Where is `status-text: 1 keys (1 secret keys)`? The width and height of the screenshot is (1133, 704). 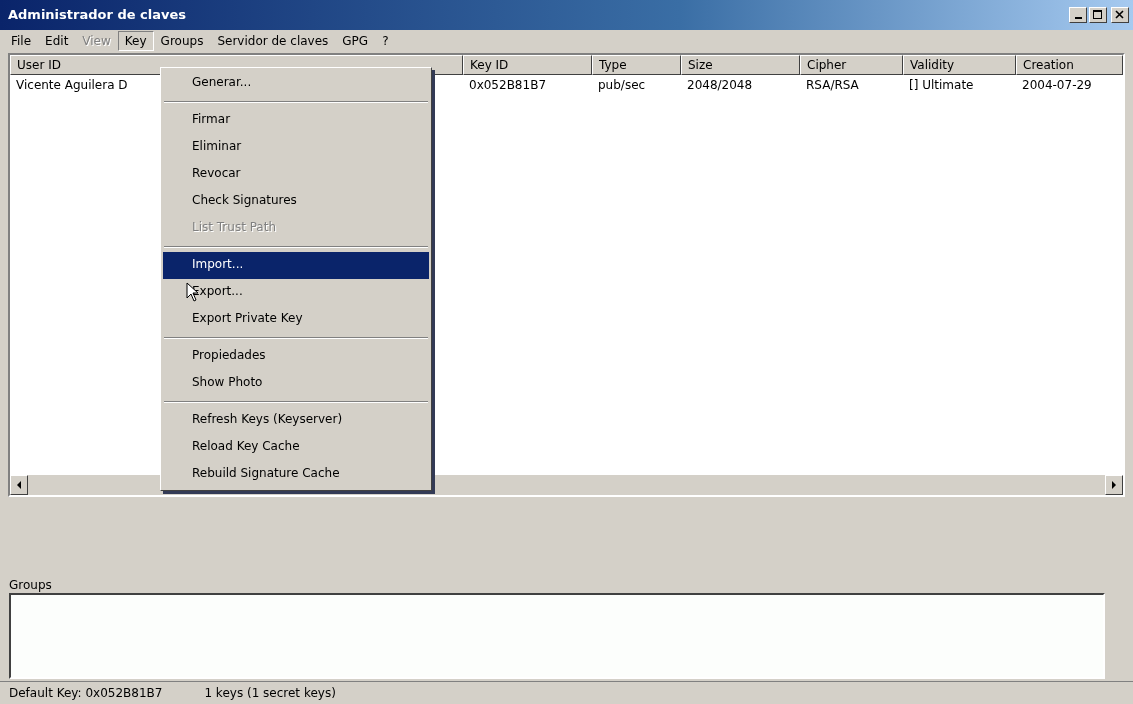
status-text: 1 keys (1 secret keys) is located at coordinates (270, 693).